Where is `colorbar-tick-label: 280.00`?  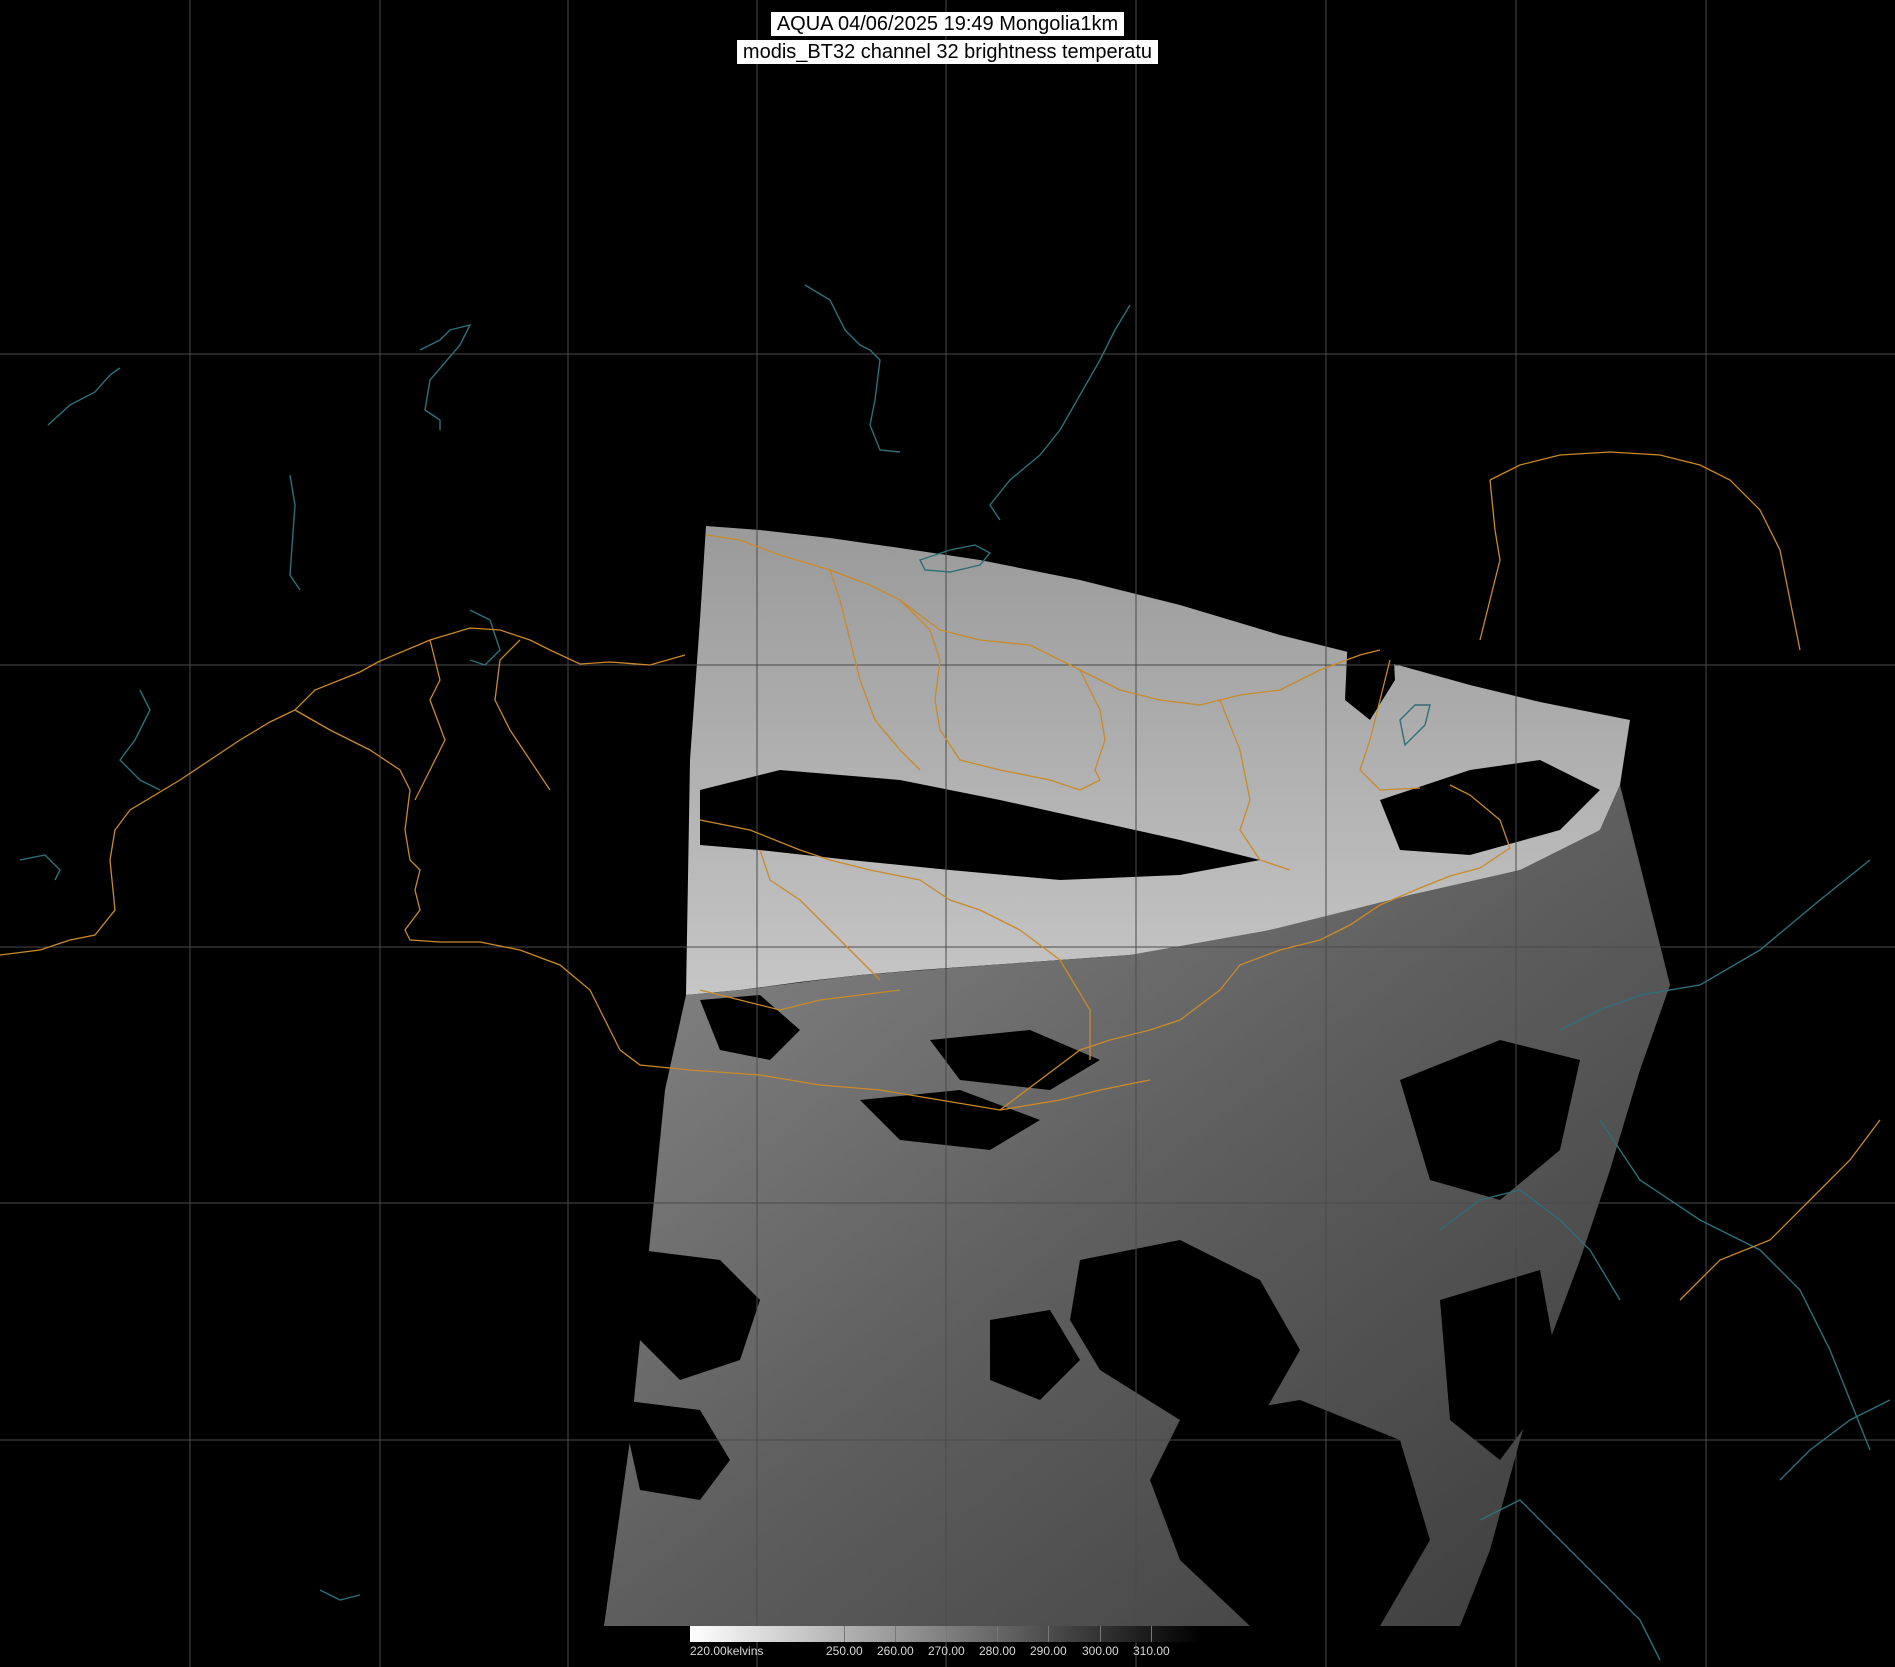
colorbar-tick-label: 280.00 is located at coordinates (997, 1651).